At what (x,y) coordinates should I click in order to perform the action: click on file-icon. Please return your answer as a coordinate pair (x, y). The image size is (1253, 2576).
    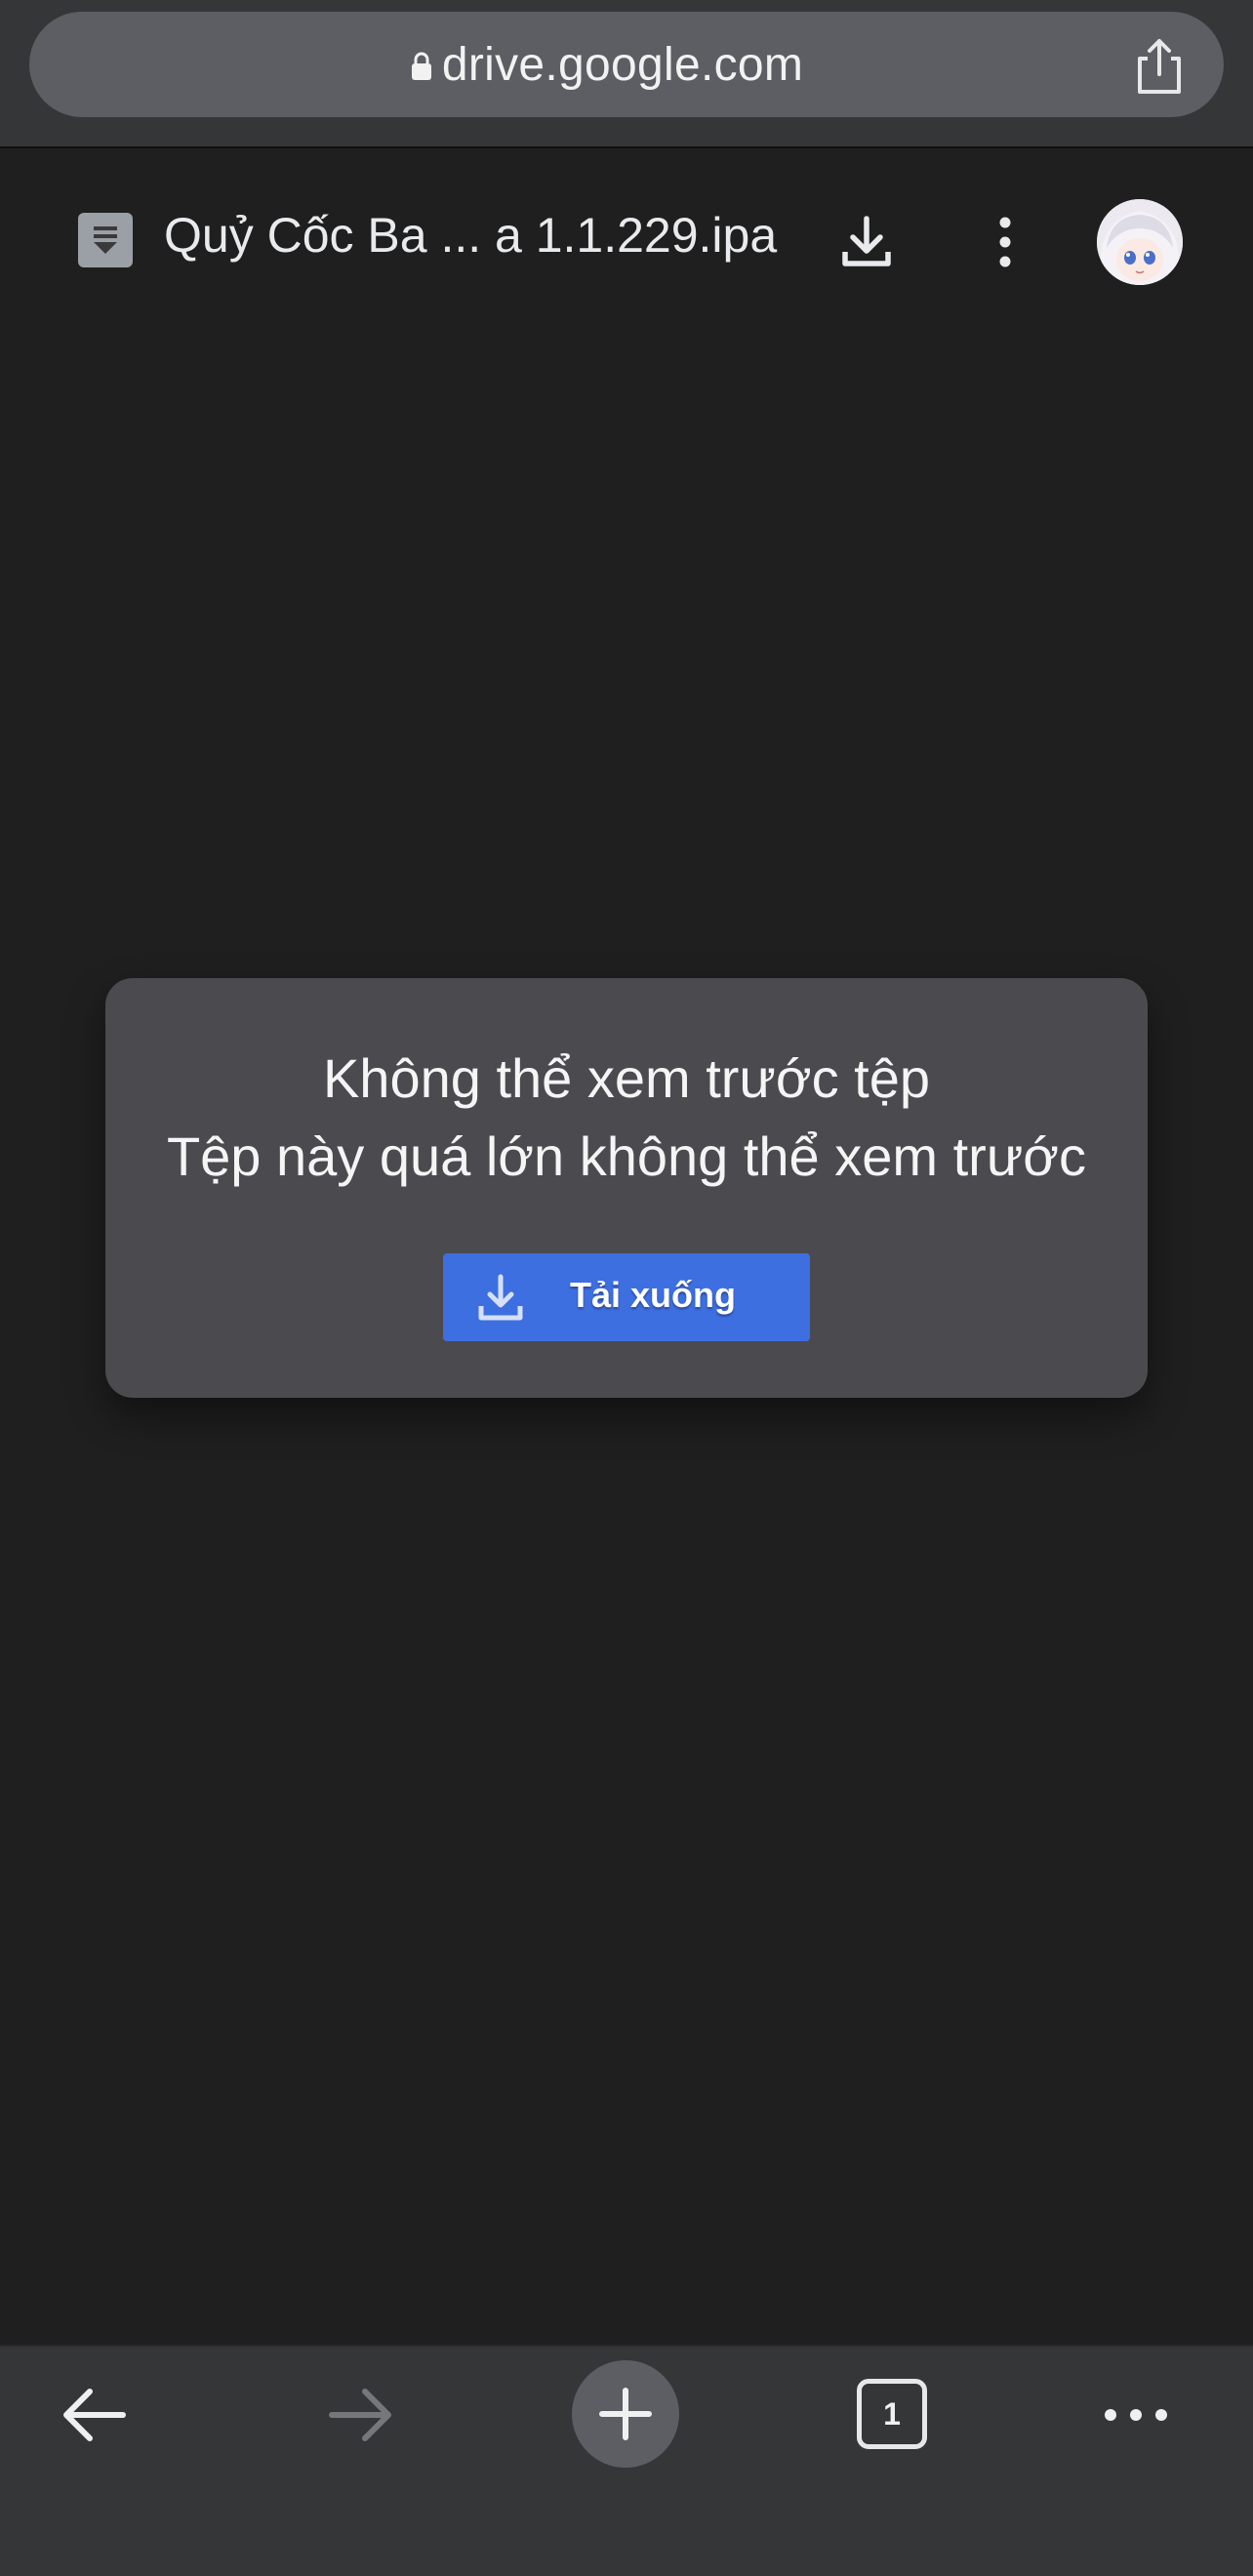
    Looking at the image, I should click on (105, 240).